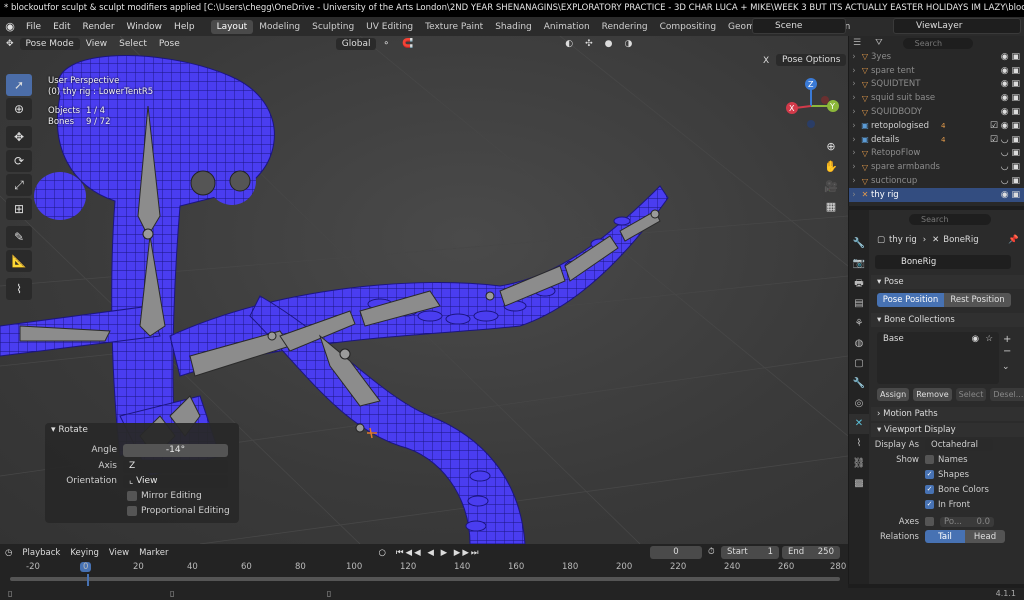 Image resolution: width=1024 pixels, height=600 pixels. I want to click on overlay-icon: ◐, so click(569, 44).